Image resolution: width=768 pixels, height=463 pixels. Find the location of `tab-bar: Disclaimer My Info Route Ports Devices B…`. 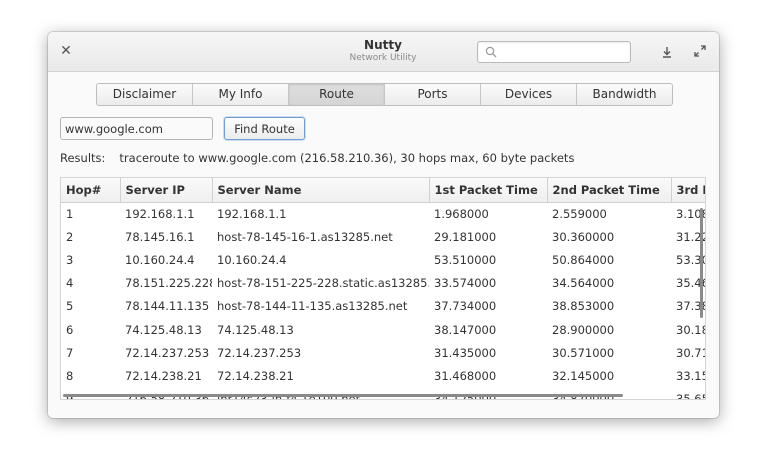

tab-bar: Disclaimer My Info Route Ports Devices B… is located at coordinates (384, 94).